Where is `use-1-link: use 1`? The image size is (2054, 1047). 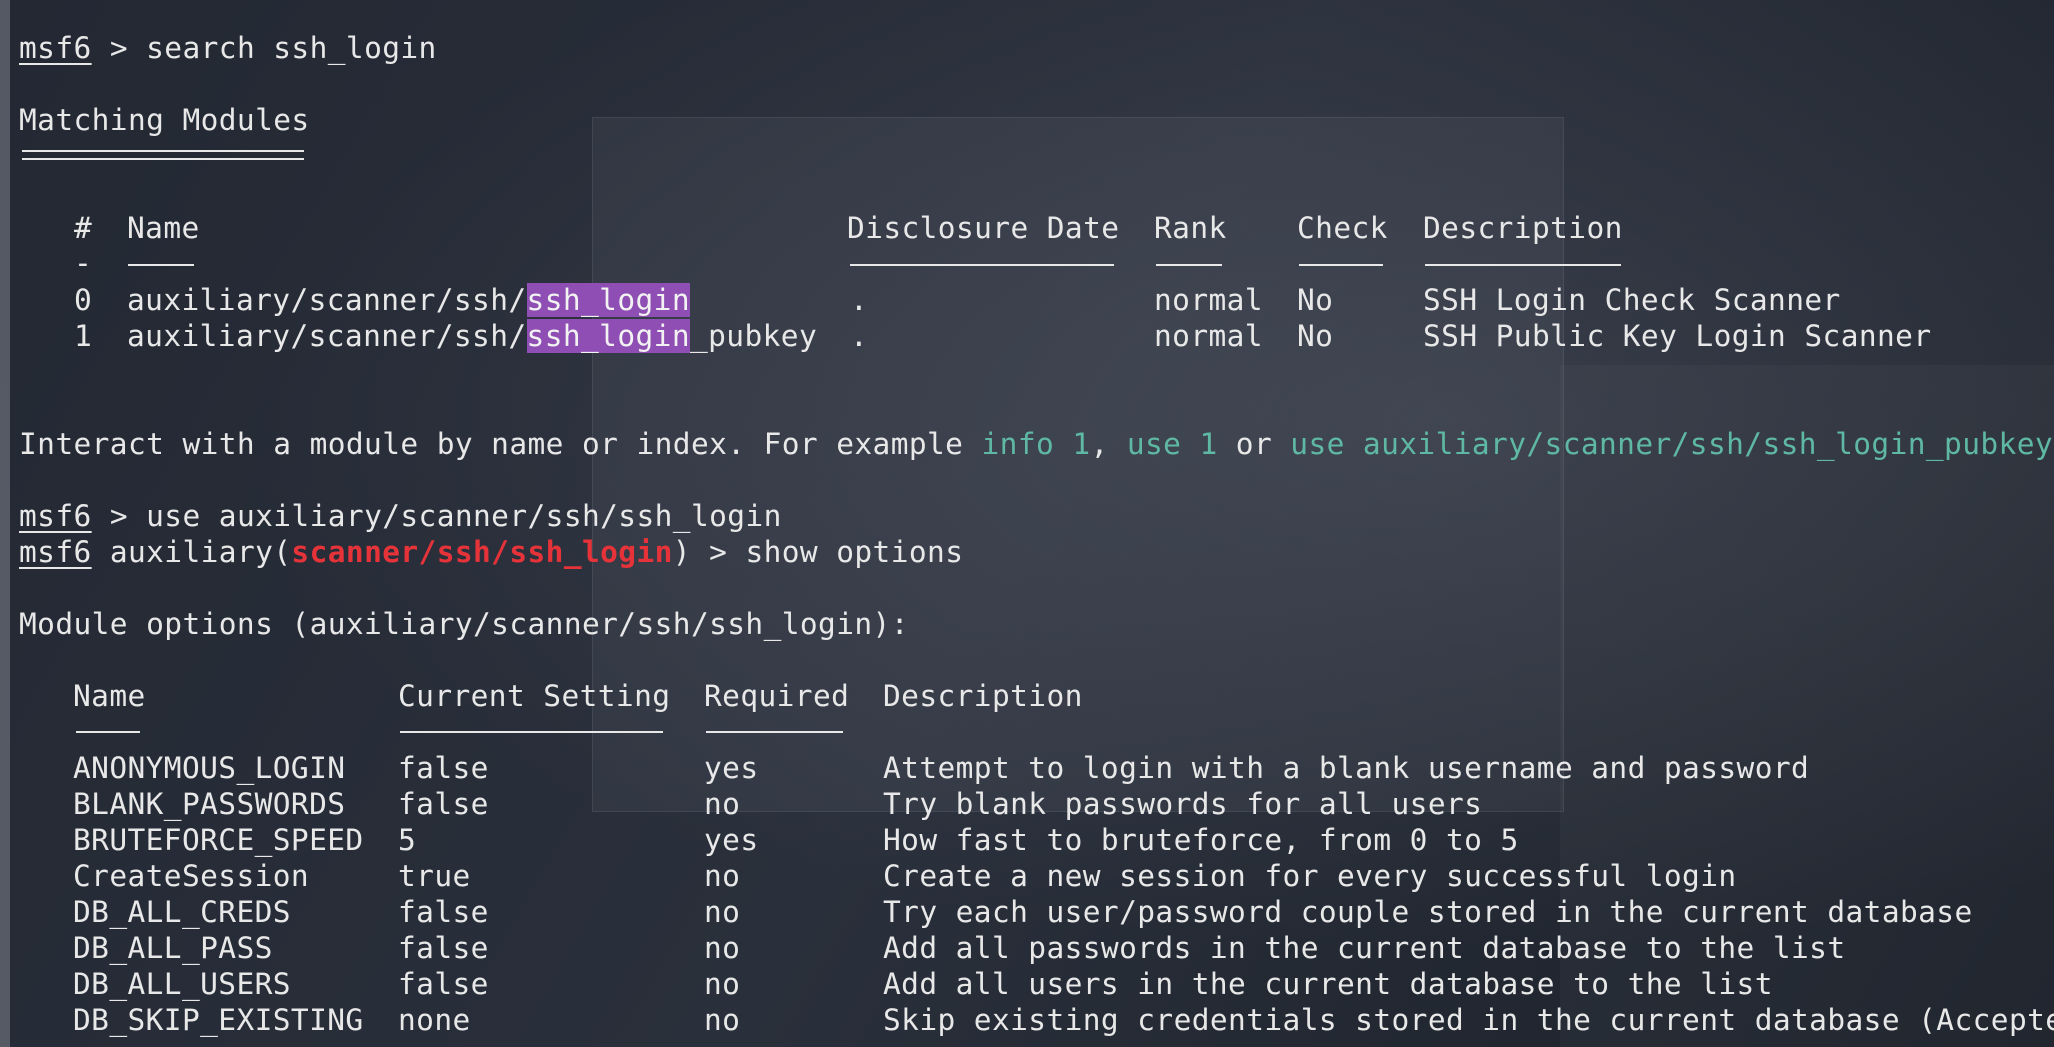 use-1-link: use 1 is located at coordinates (1172, 444).